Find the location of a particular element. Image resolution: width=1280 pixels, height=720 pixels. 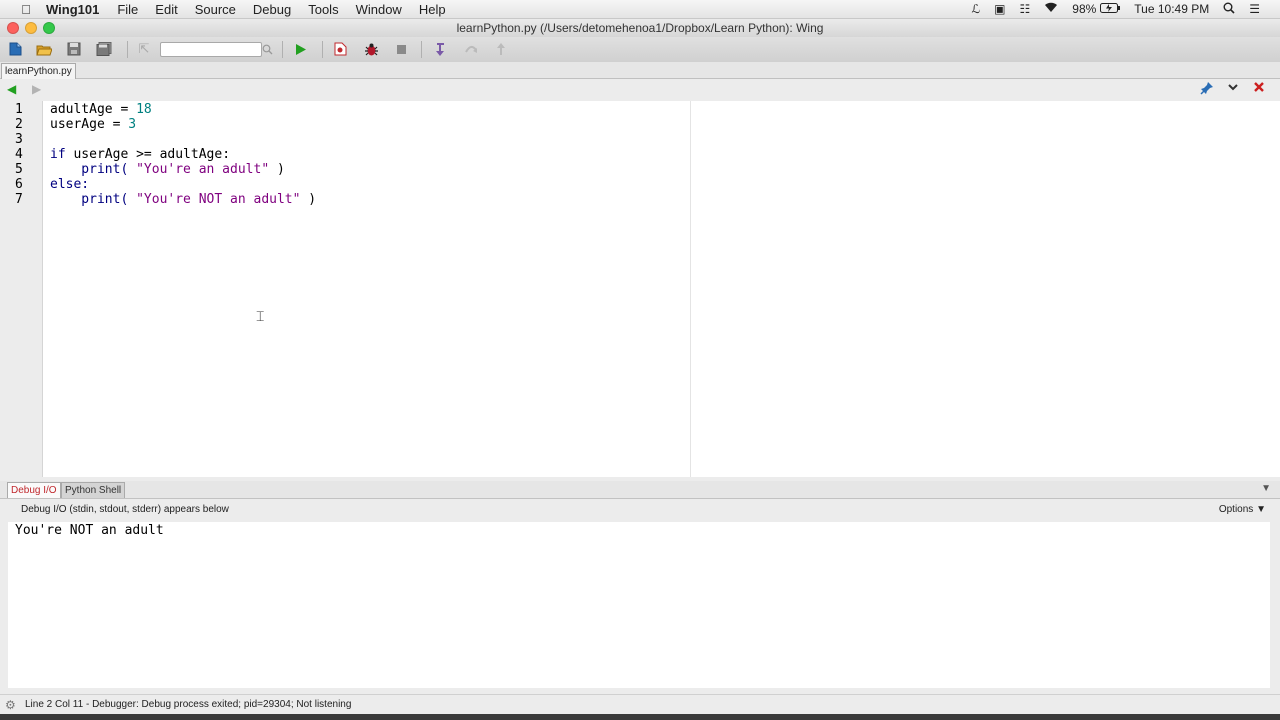

battery-icon is located at coordinates (1110, 9).